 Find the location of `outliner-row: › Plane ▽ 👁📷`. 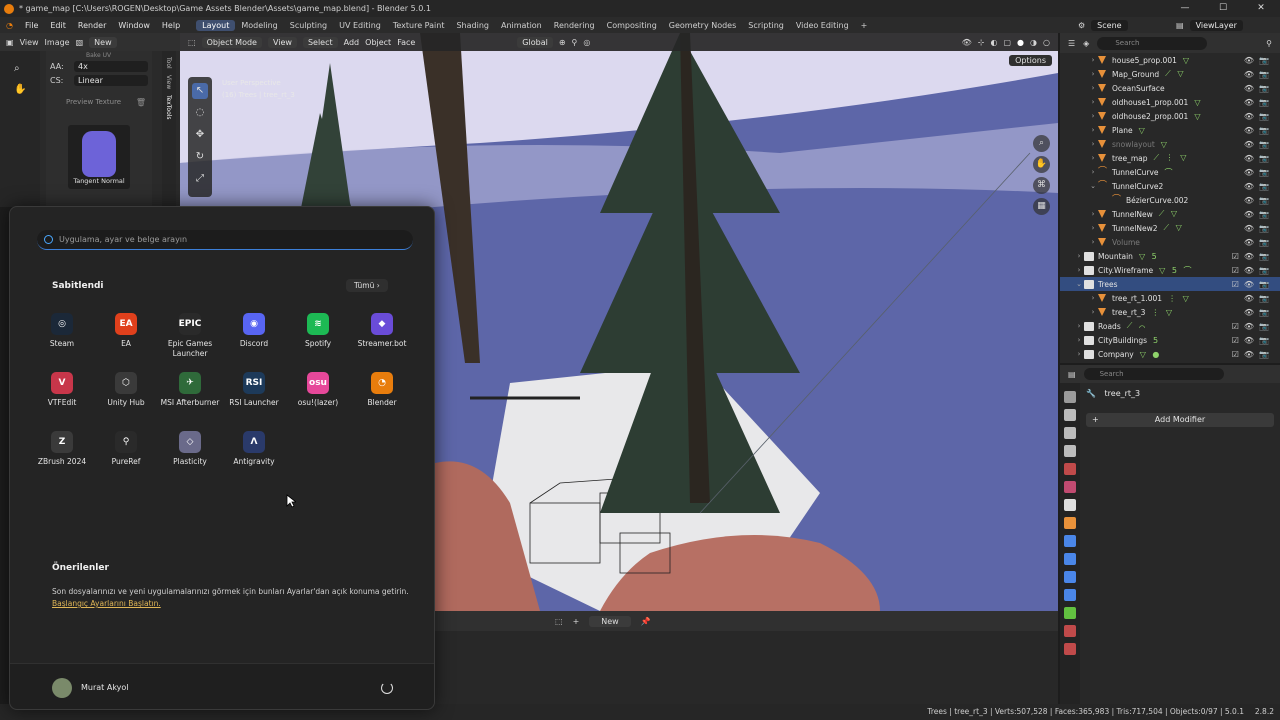

outliner-row: › Plane ▽ 👁📷 is located at coordinates (1170, 130).